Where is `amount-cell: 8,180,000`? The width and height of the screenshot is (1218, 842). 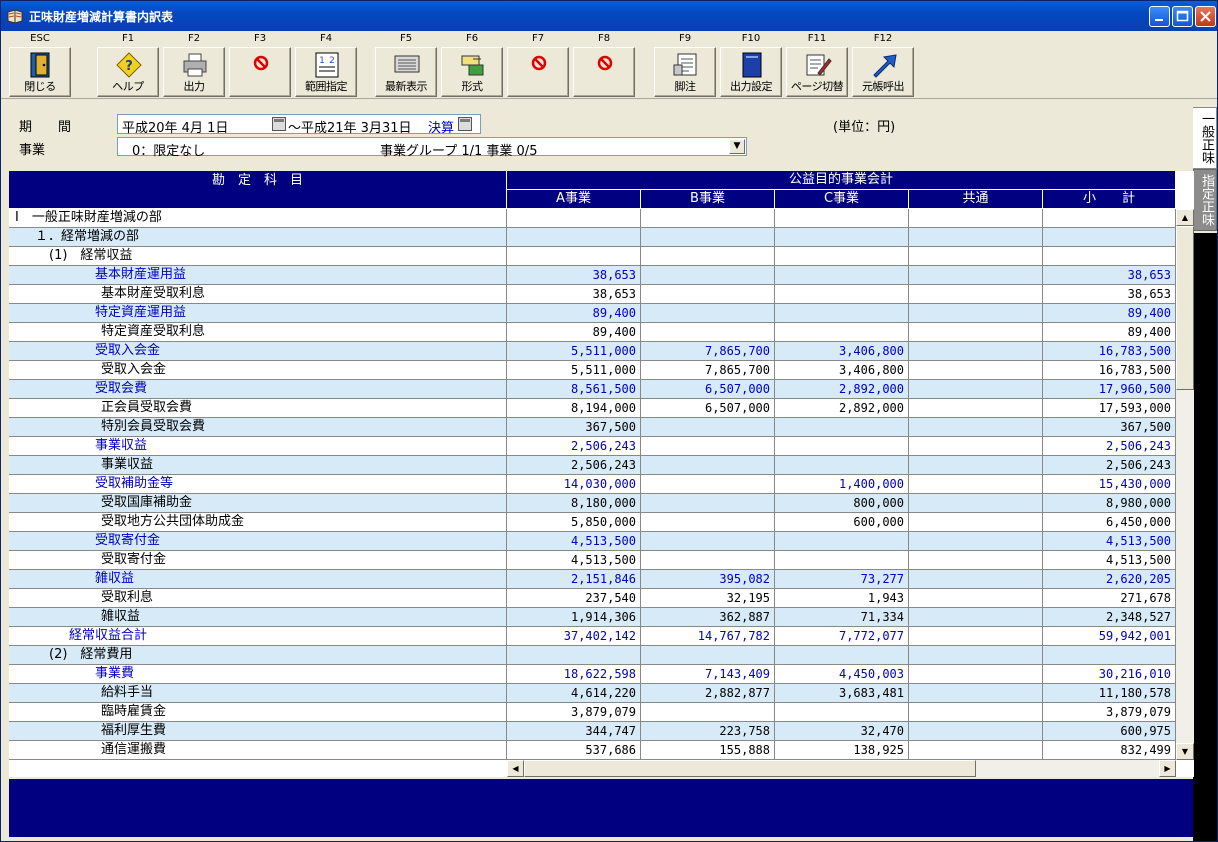
amount-cell: 8,180,000 is located at coordinates (574, 503).